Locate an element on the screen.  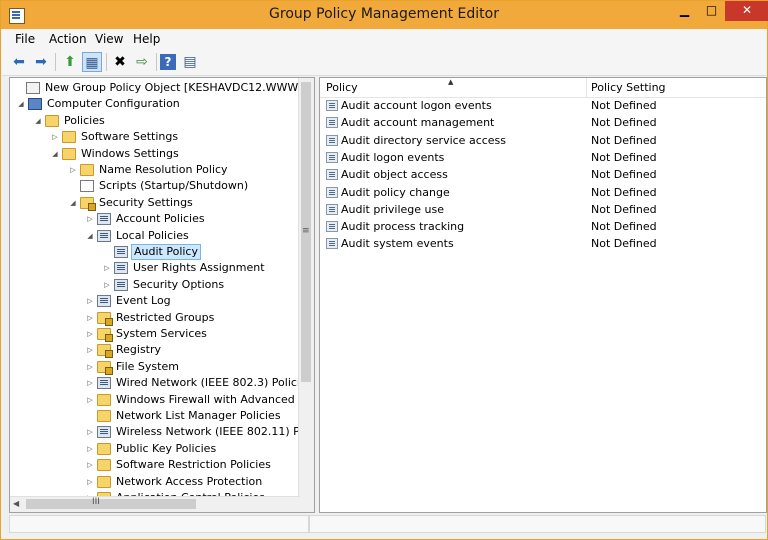
policy-row: Audit logon events Not Defined is located at coordinates (543, 157).